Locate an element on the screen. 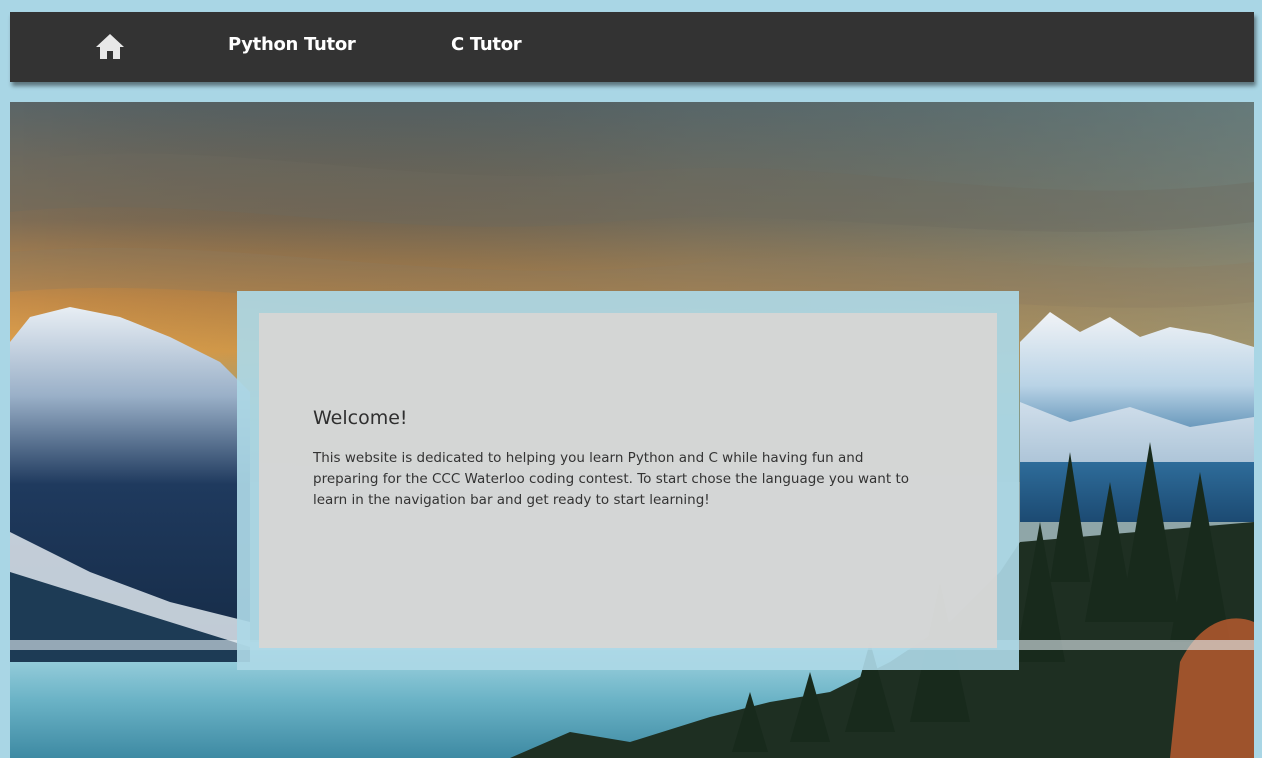  welcome-title: Welcome! is located at coordinates (360, 418).